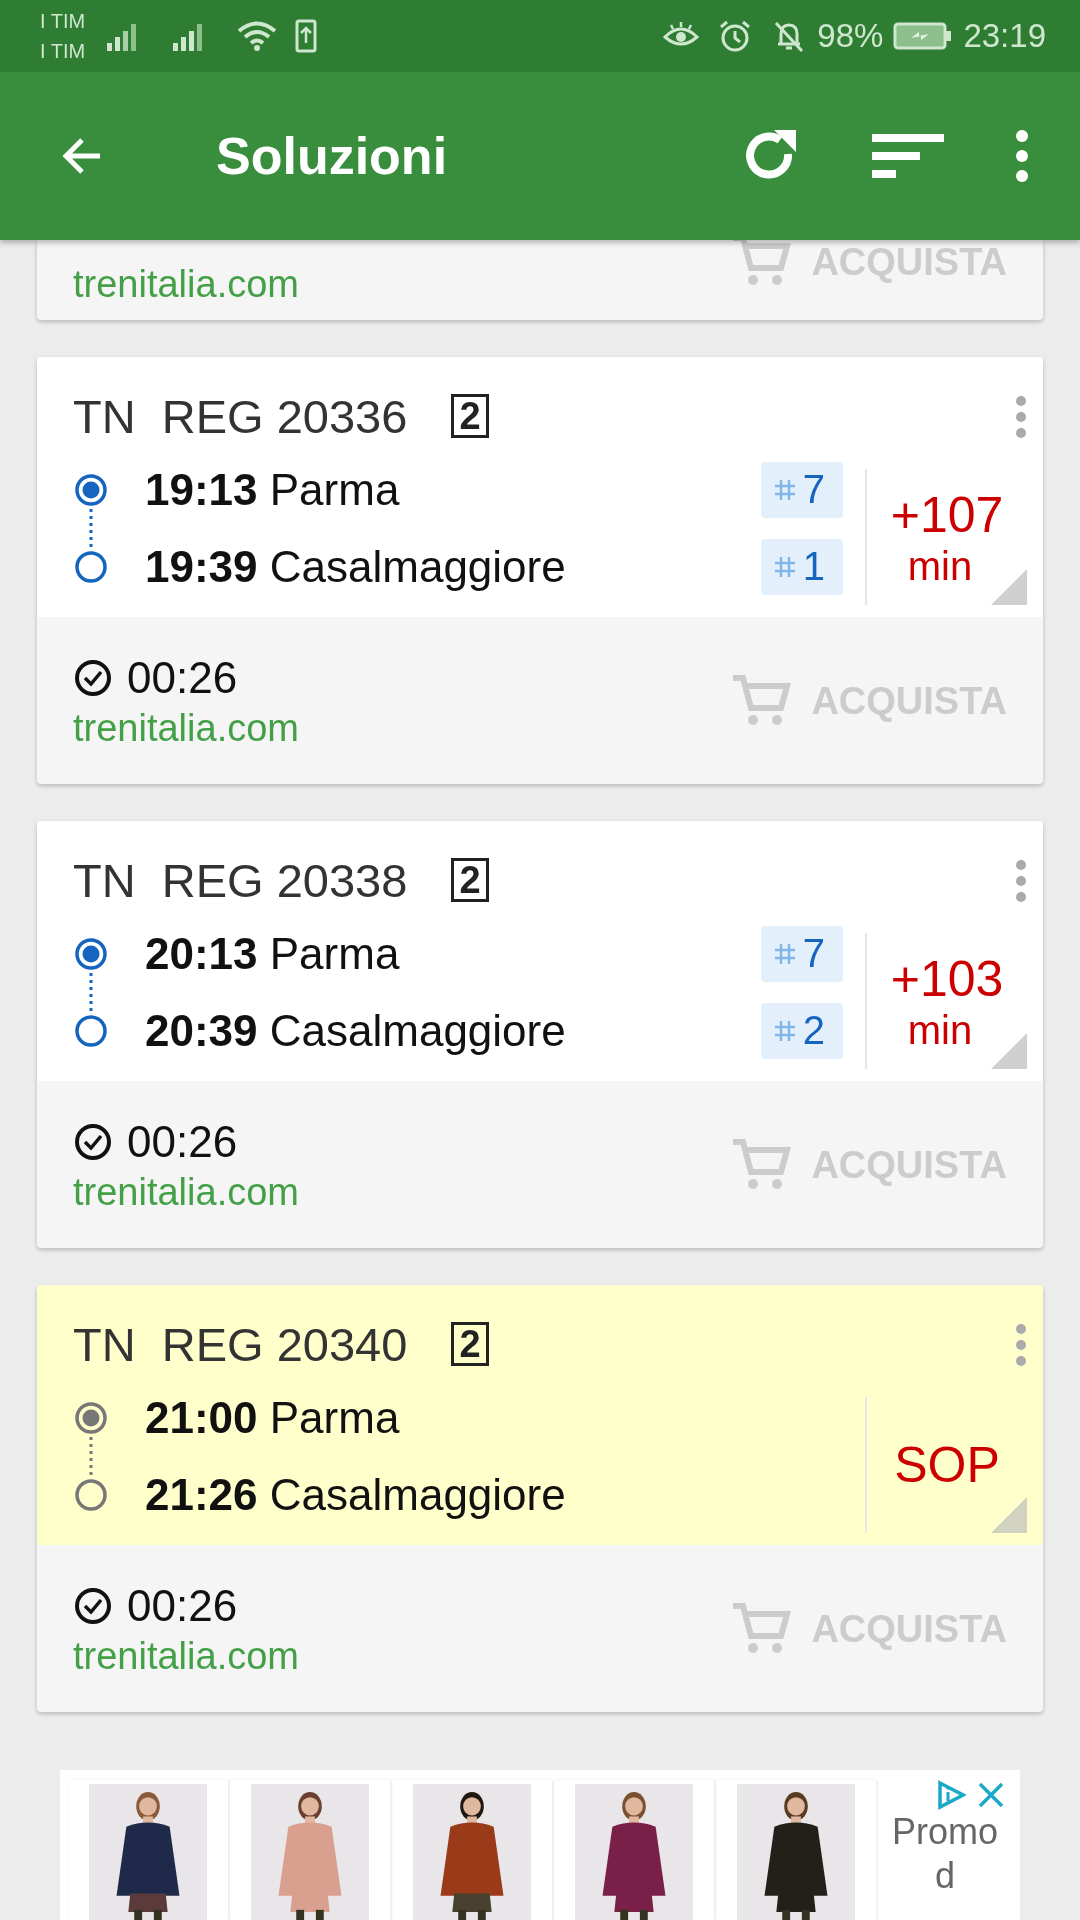 This screenshot has height=1920, width=1080. I want to click on platform-chip: 2, so click(801, 1030).